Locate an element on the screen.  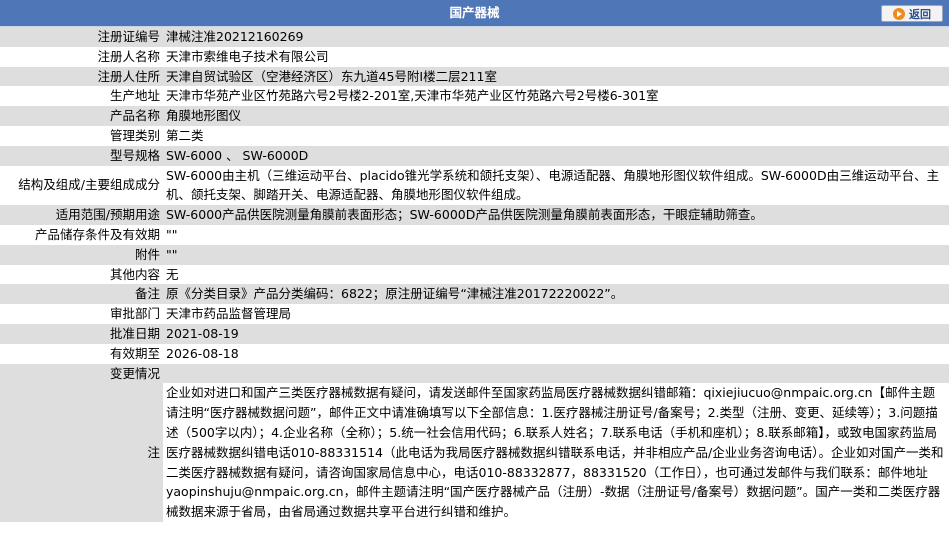
field-value is located at coordinates (556, 373).